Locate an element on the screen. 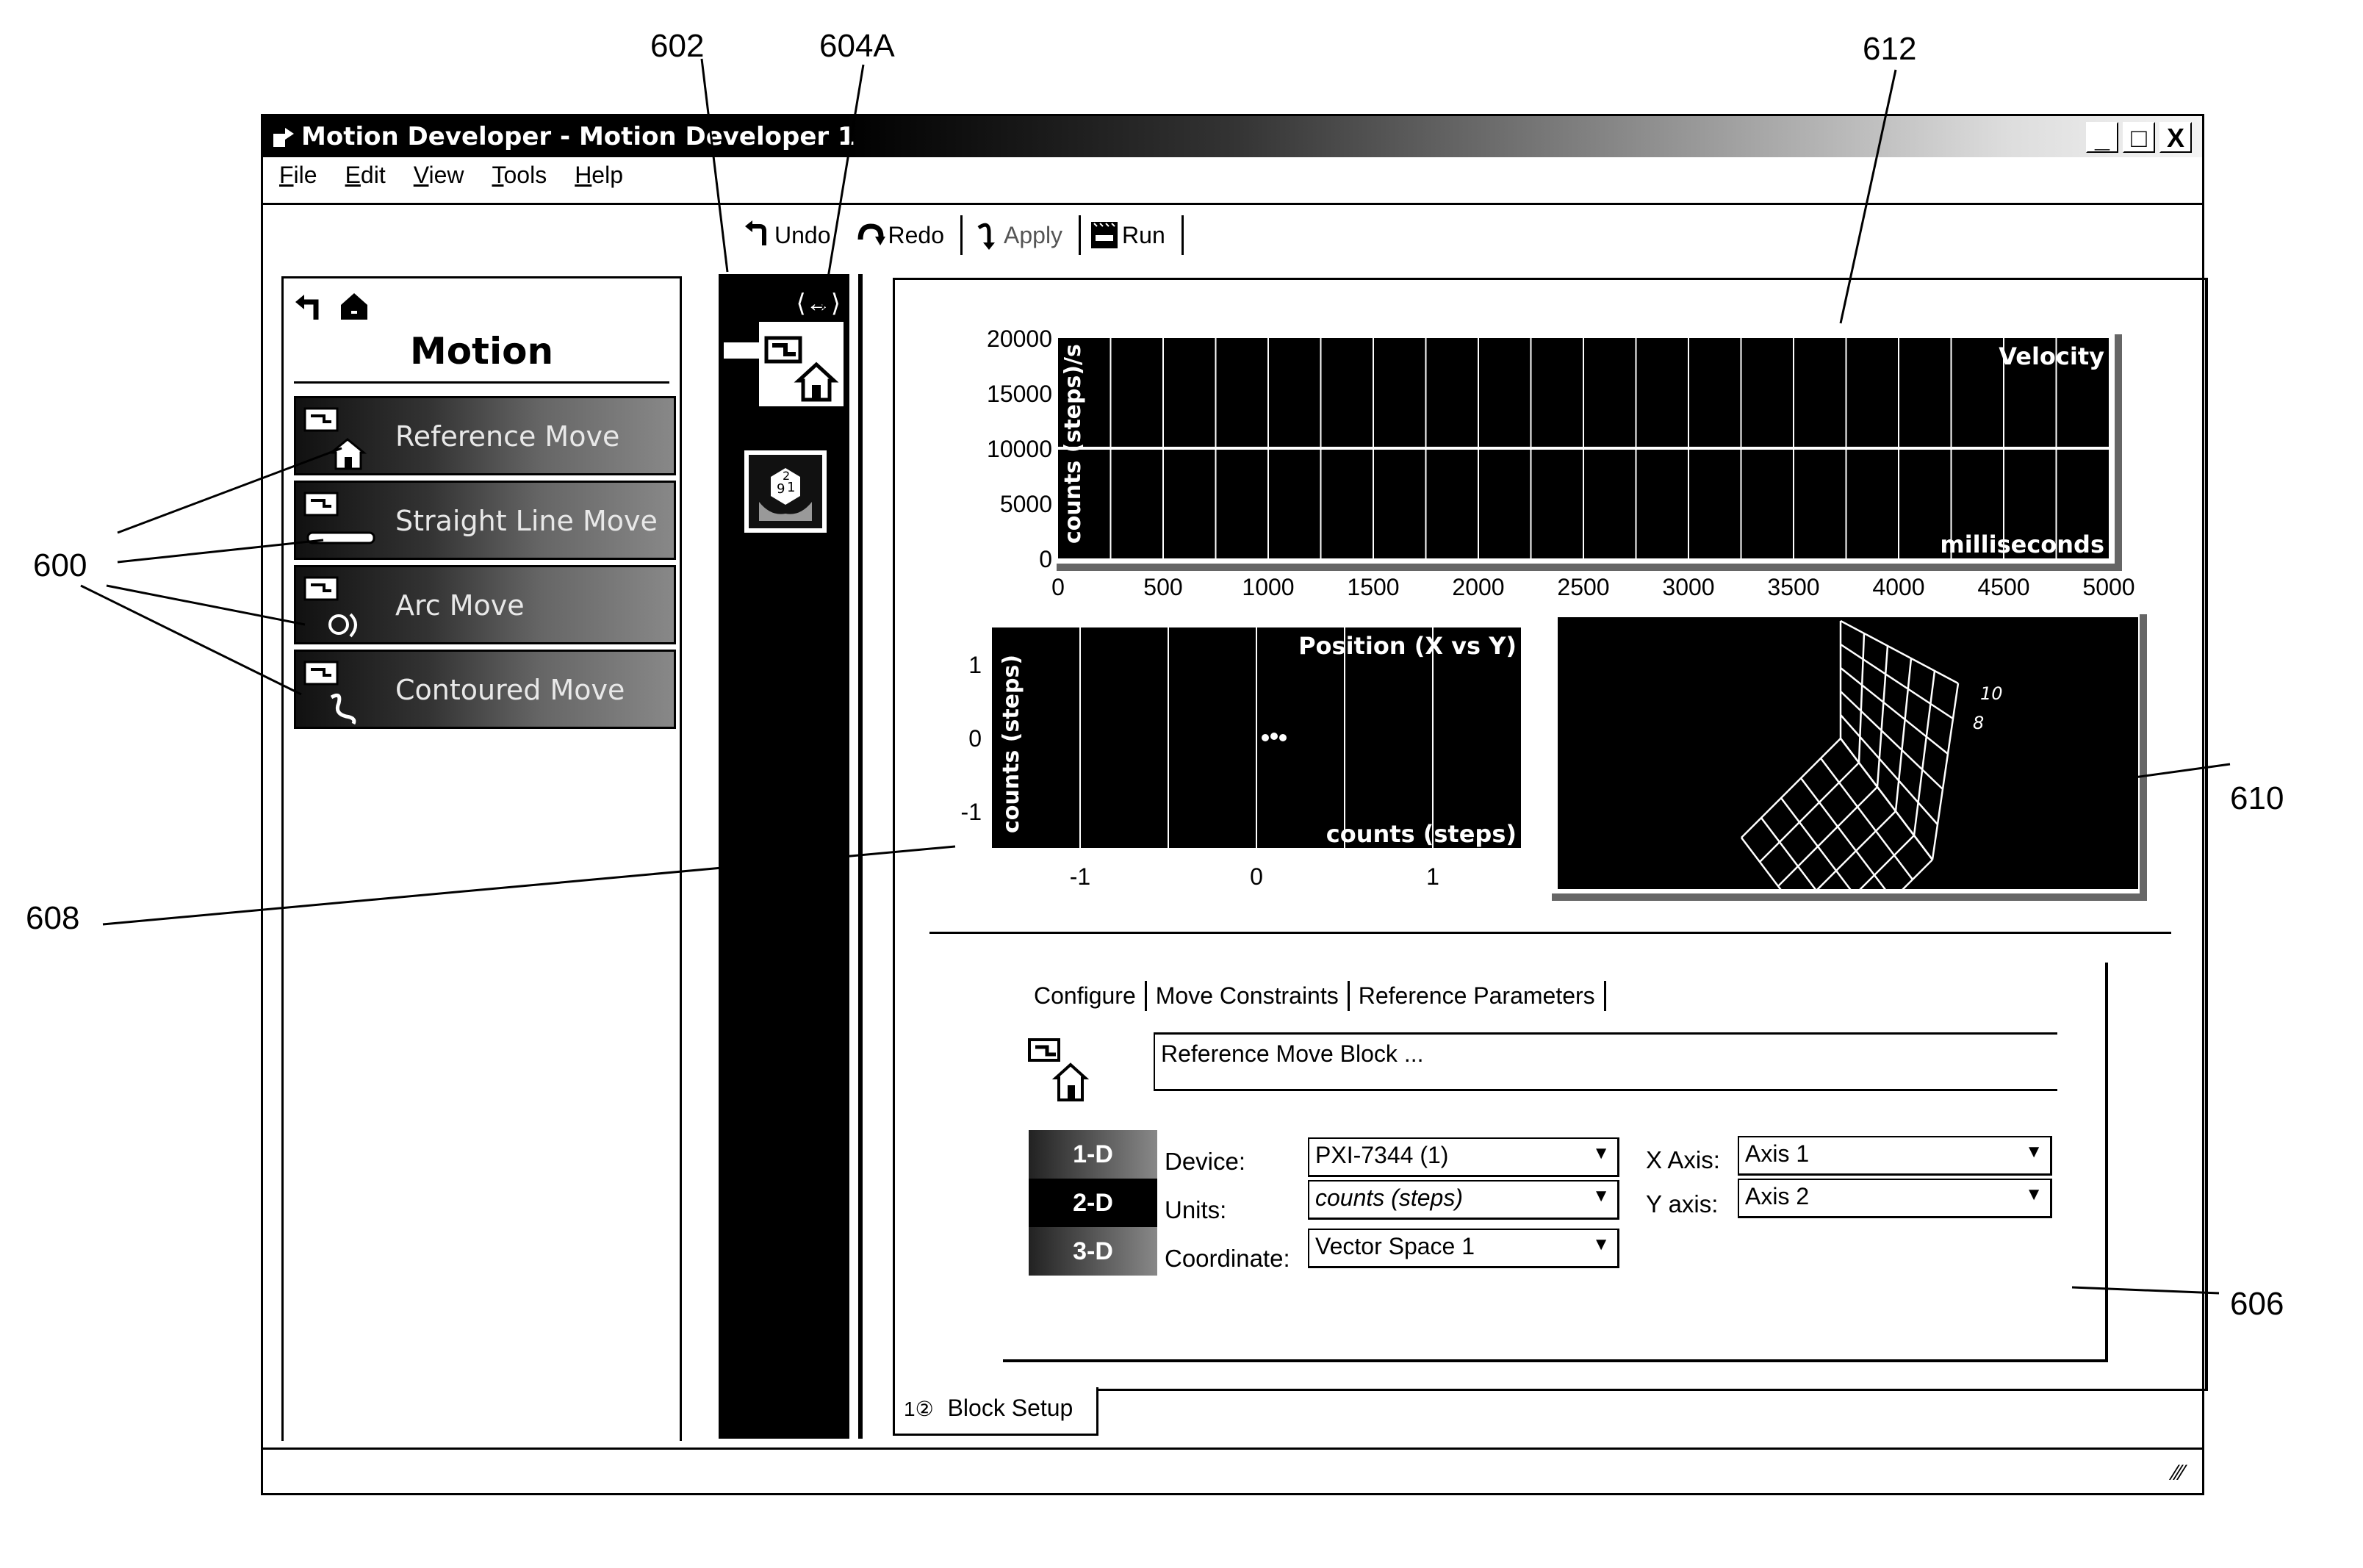  palette-item-reference-move: Reference Move is located at coordinates (485, 436).